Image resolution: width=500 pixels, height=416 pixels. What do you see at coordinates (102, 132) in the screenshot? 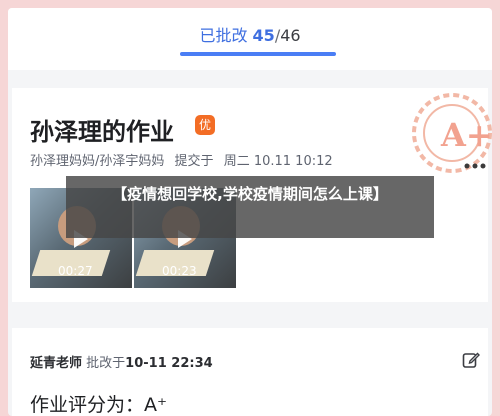
I see `homework-title: 孙泽理的作业` at bounding box center [102, 132].